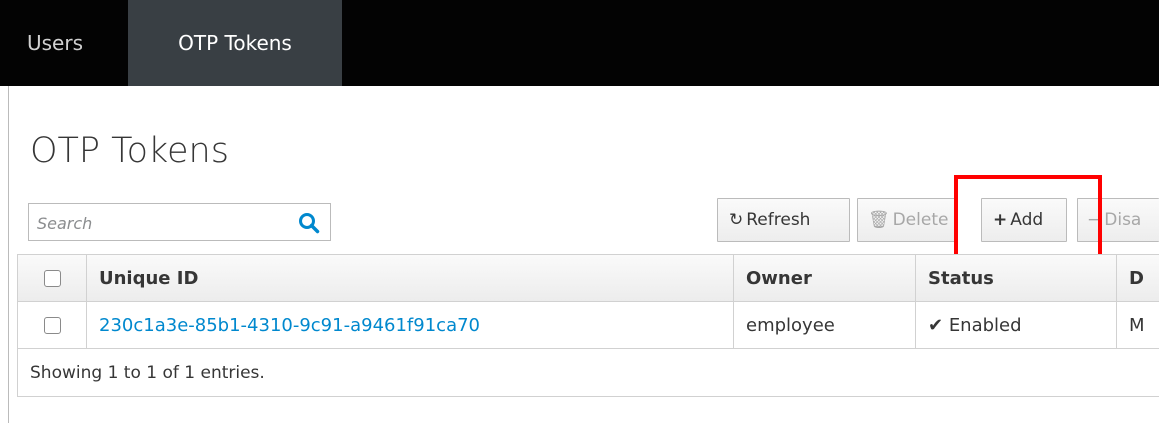  What do you see at coordinates (309, 223) in the screenshot?
I see `search-icon` at bounding box center [309, 223].